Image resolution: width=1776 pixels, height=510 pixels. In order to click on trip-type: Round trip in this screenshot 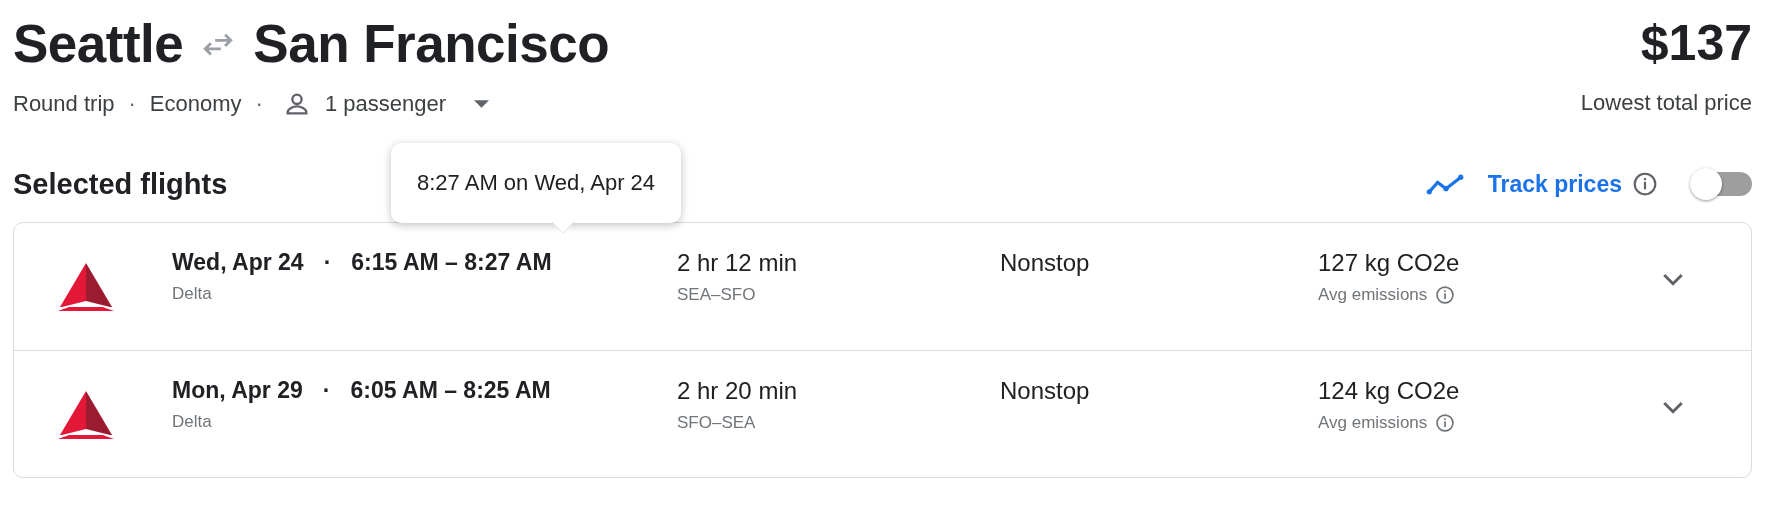, I will do `click(64, 104)`.